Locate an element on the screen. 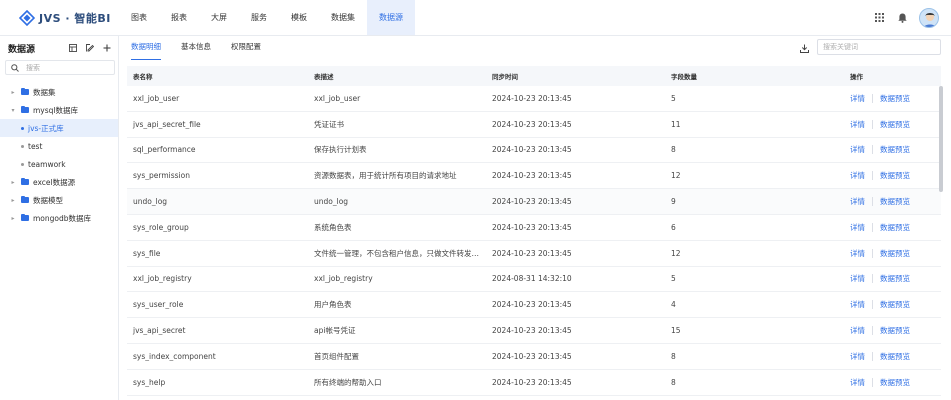 The width and height of the screenshot is (951, 400). nav-item-5: 数据集 is located at coordinates (343, 17).